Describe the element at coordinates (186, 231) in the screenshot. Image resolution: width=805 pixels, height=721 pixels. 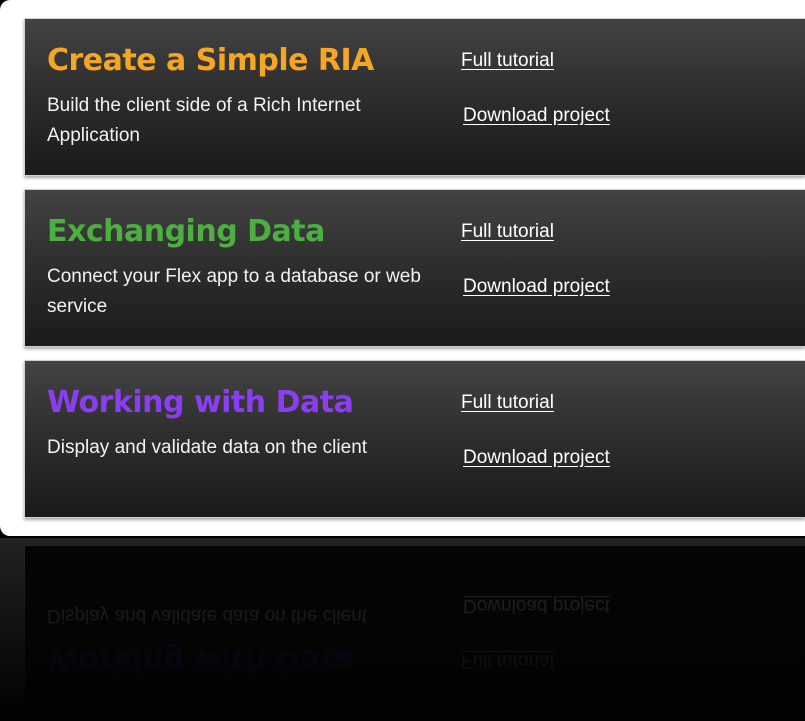
I see `card-title: Exchanging Data` at that location.